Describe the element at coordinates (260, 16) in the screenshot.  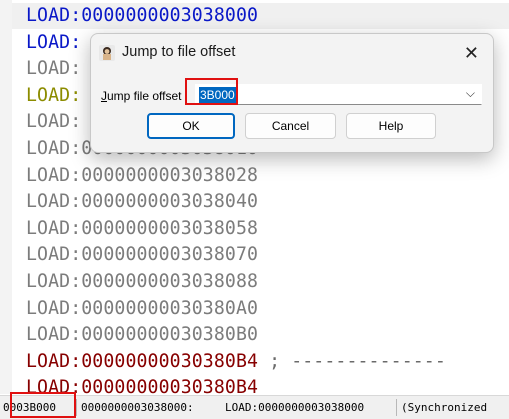
I see `listing-line: LOAD:0000000003038000` at that location.